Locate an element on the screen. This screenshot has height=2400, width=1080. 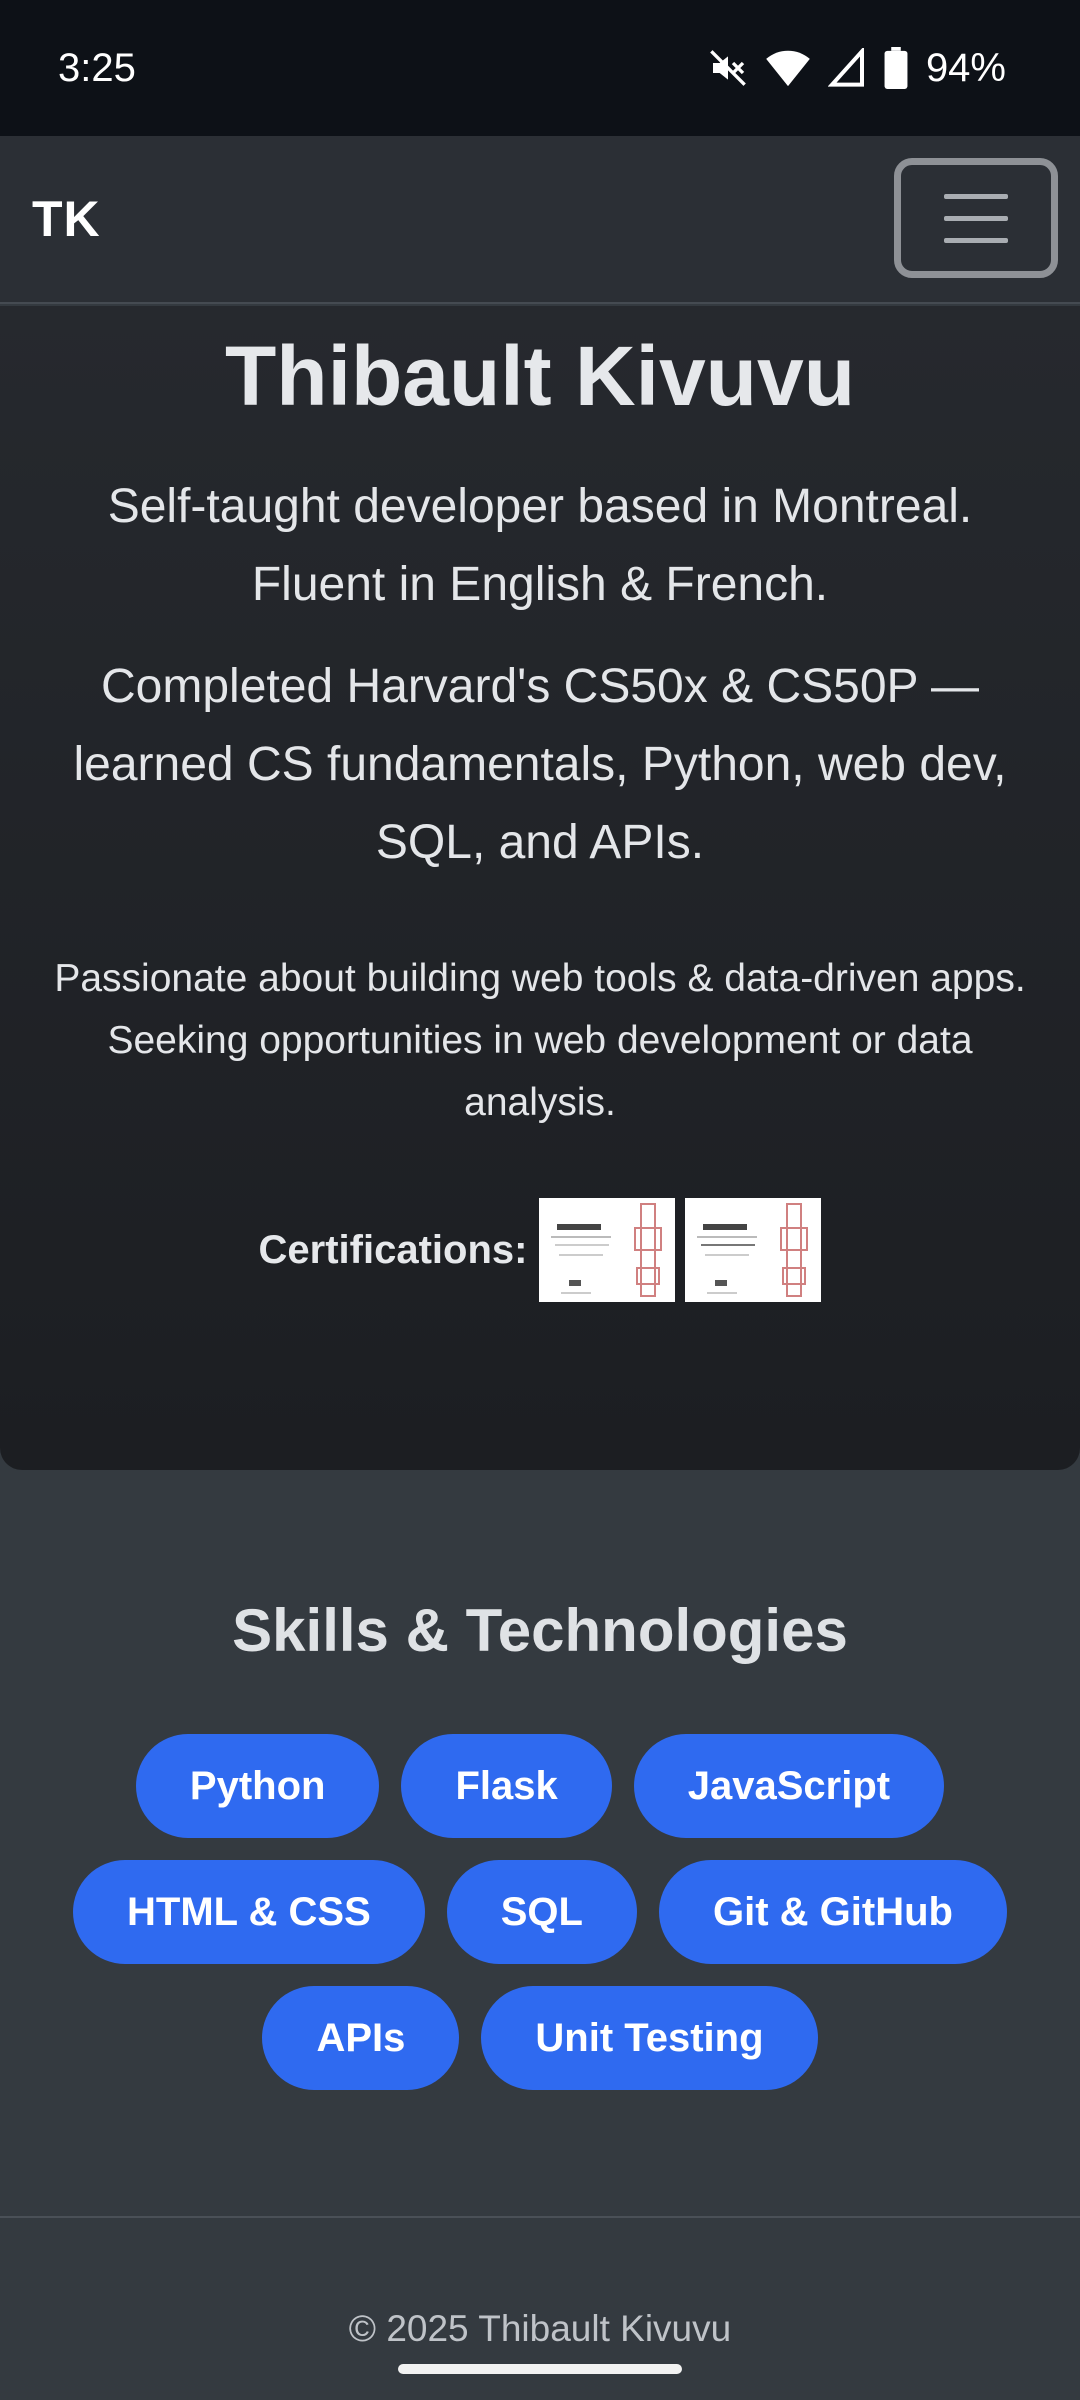
hero-title: Thibault Kivuvu is located at coordinates (540, 376).